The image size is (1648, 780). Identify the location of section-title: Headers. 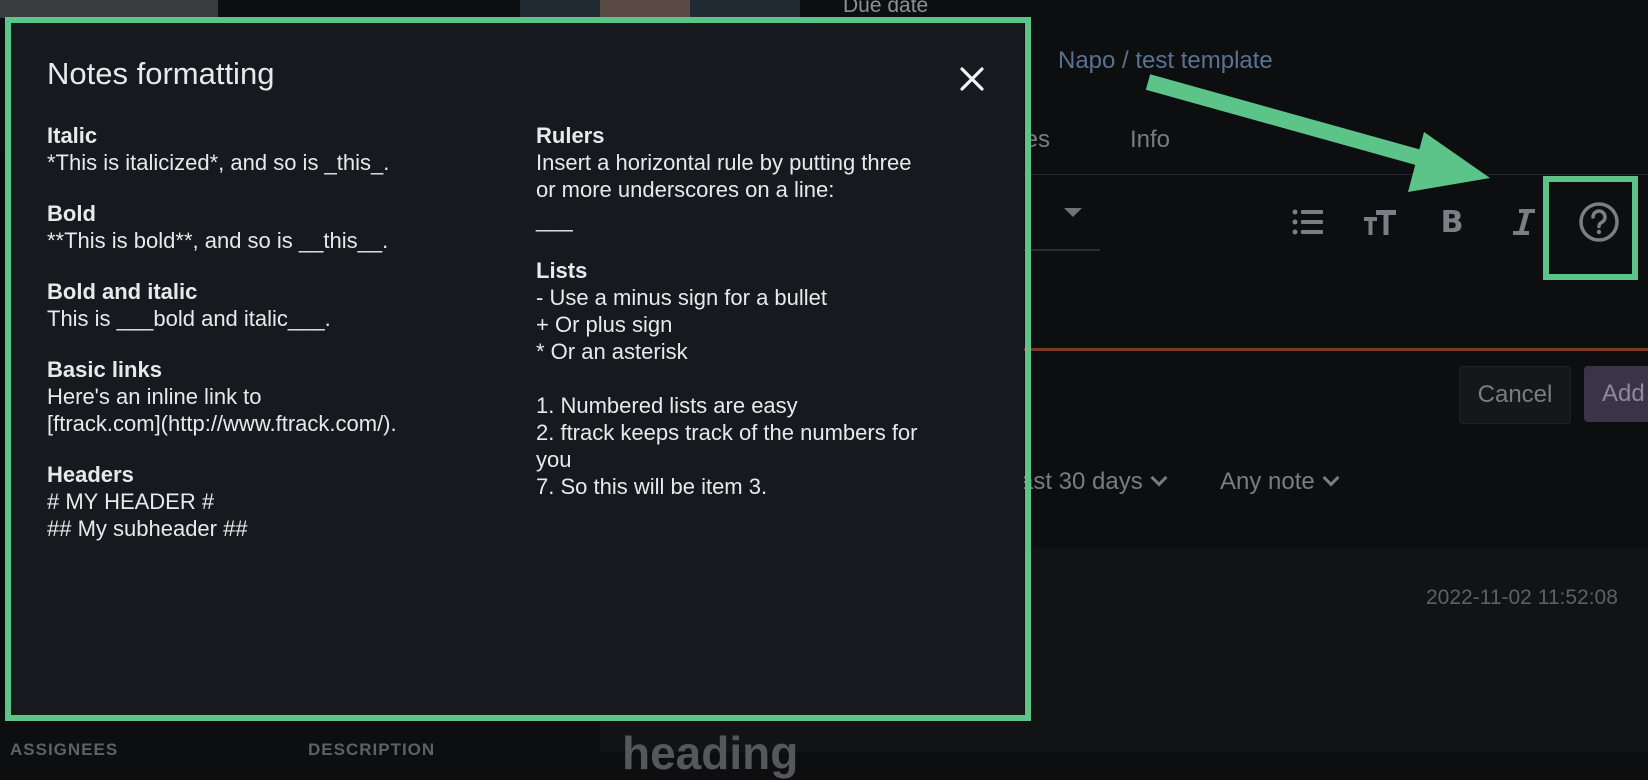
(90, 474).